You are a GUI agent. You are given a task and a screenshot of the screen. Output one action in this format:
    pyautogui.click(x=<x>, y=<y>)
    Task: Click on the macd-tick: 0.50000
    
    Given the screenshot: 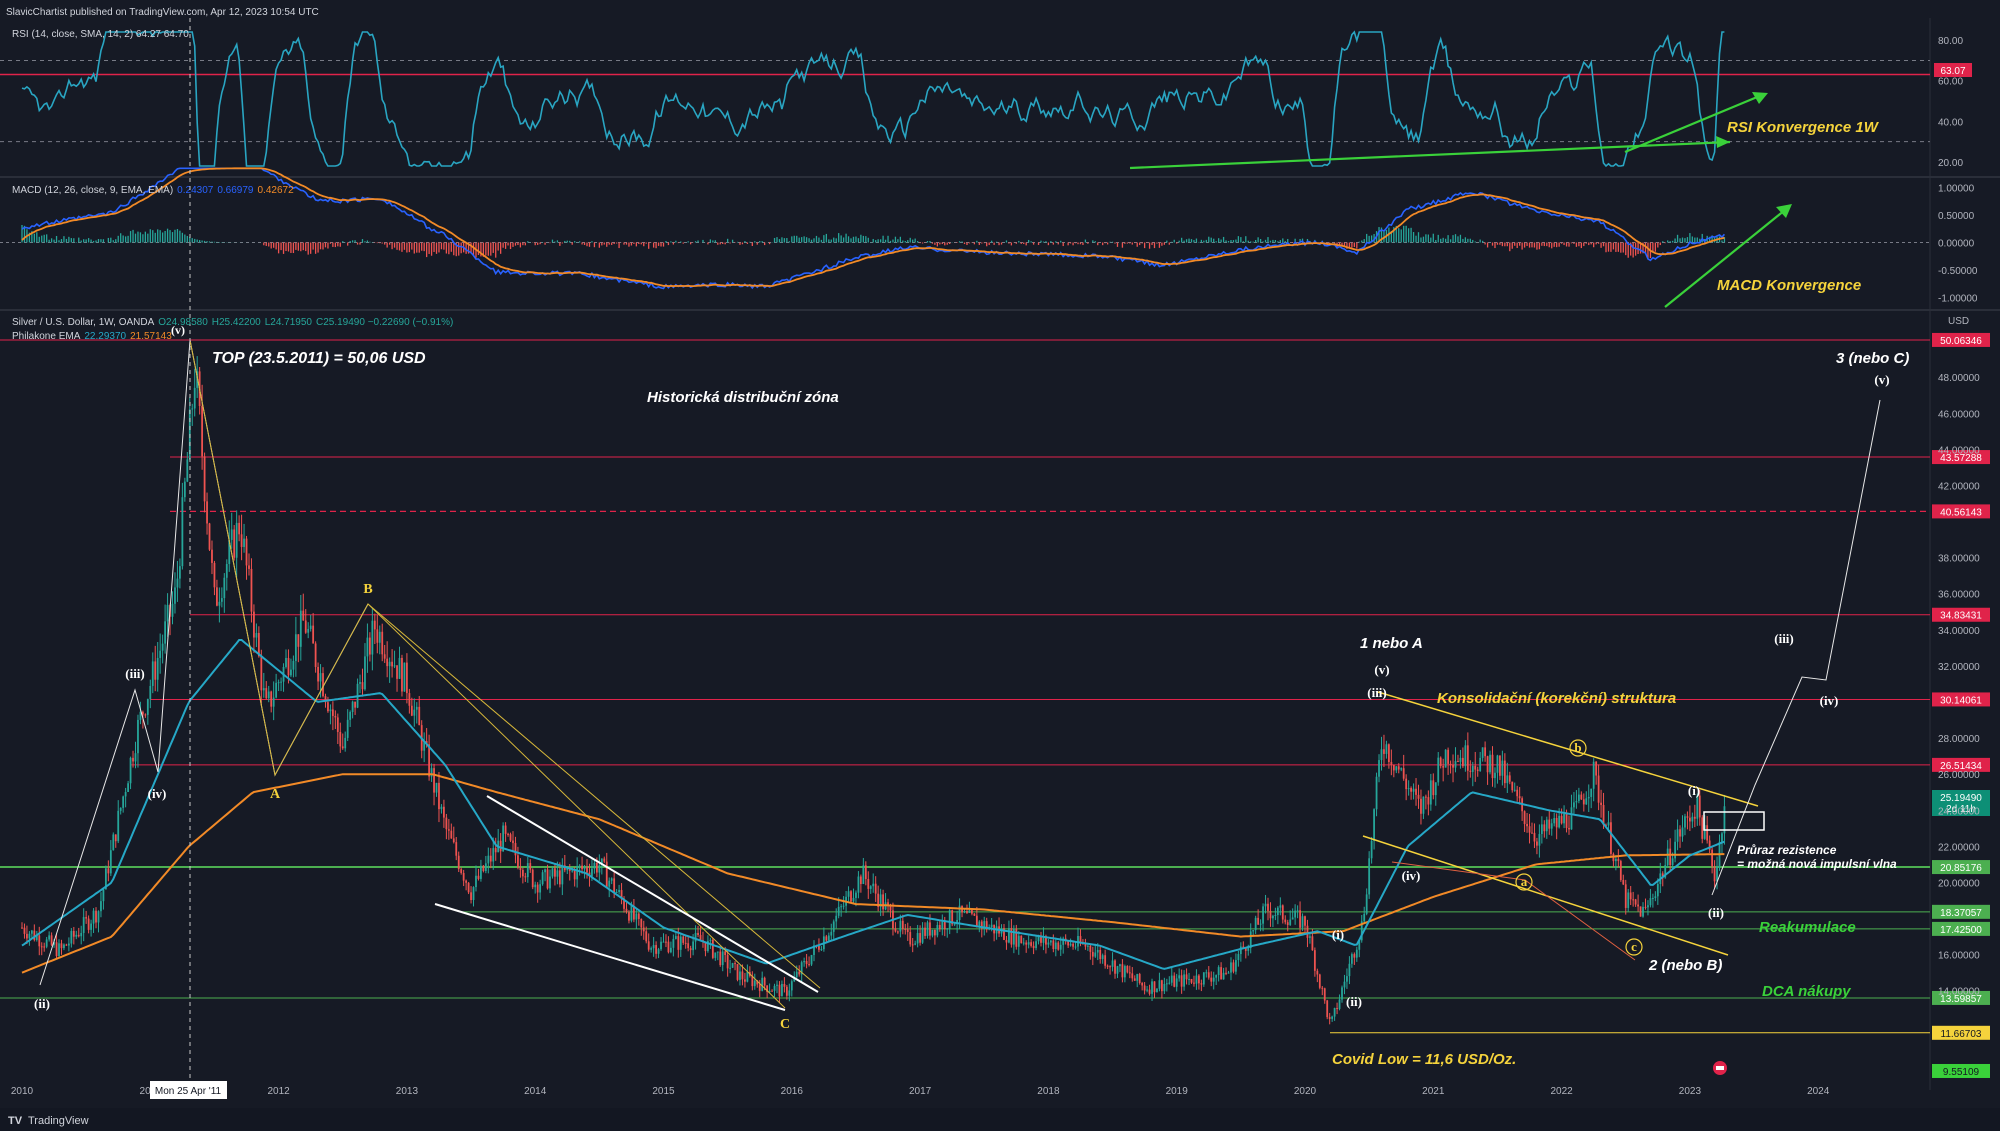 What is the action you would take?
    pyautogui.click(x=1956, y=216)
    